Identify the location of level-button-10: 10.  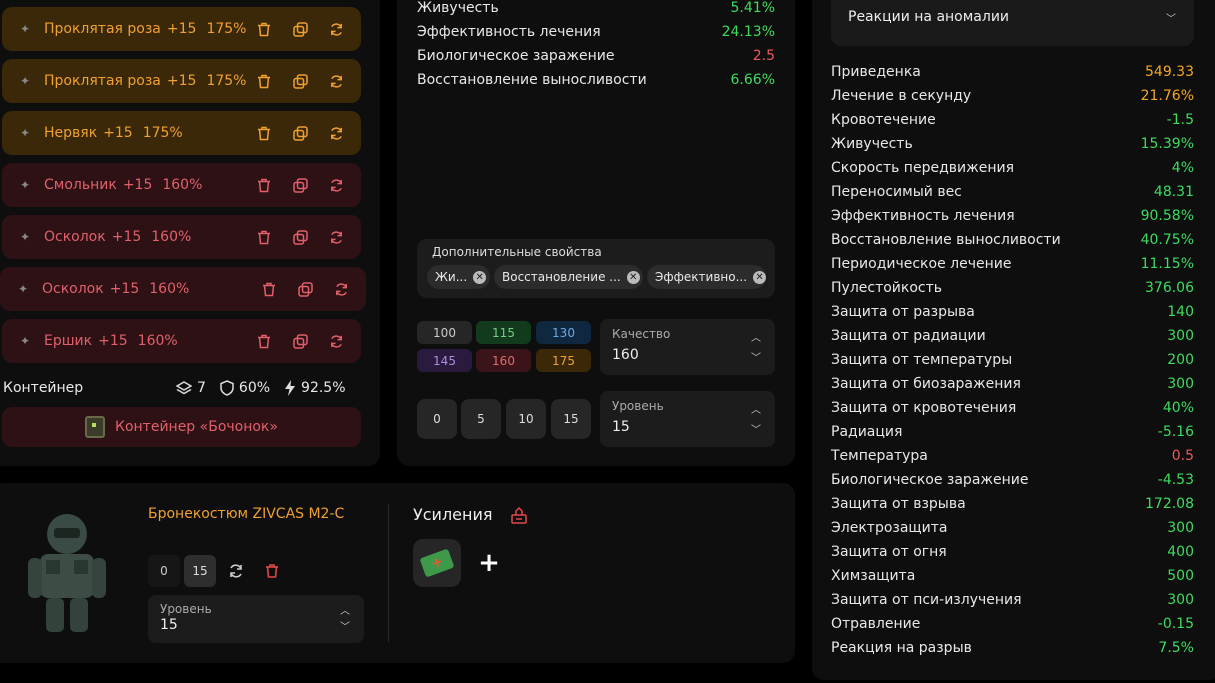
(526, 419).